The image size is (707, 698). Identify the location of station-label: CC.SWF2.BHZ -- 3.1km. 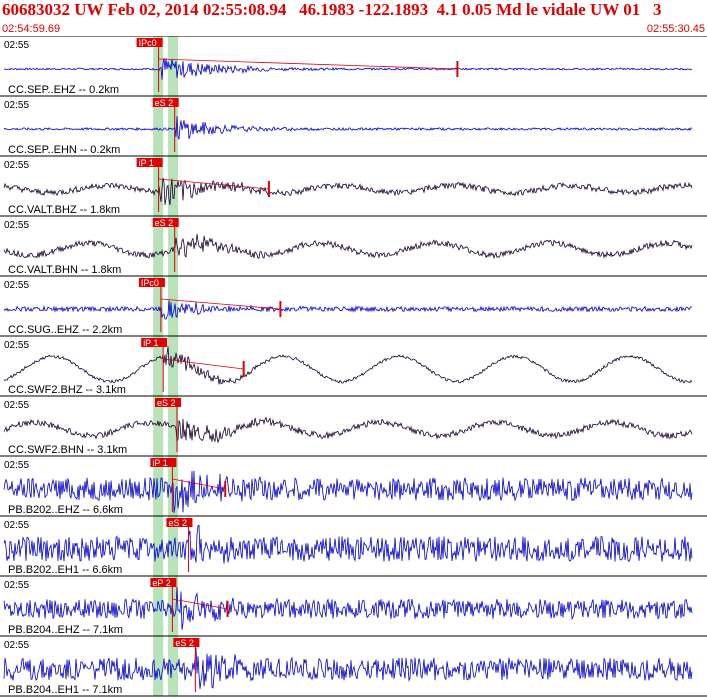
(67, 390).